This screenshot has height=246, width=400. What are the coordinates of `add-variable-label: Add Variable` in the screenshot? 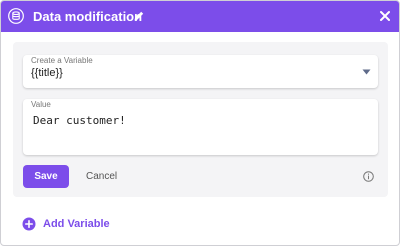 It's located at (76, 224).